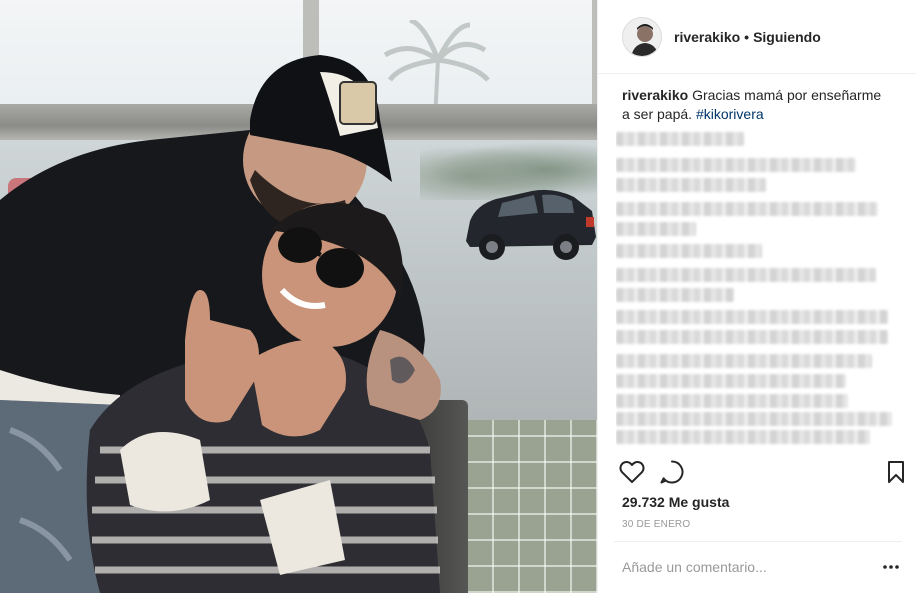 This screenshot has width=916, height=593. I want to click on comment-bubble-icon, so click(672, 472).